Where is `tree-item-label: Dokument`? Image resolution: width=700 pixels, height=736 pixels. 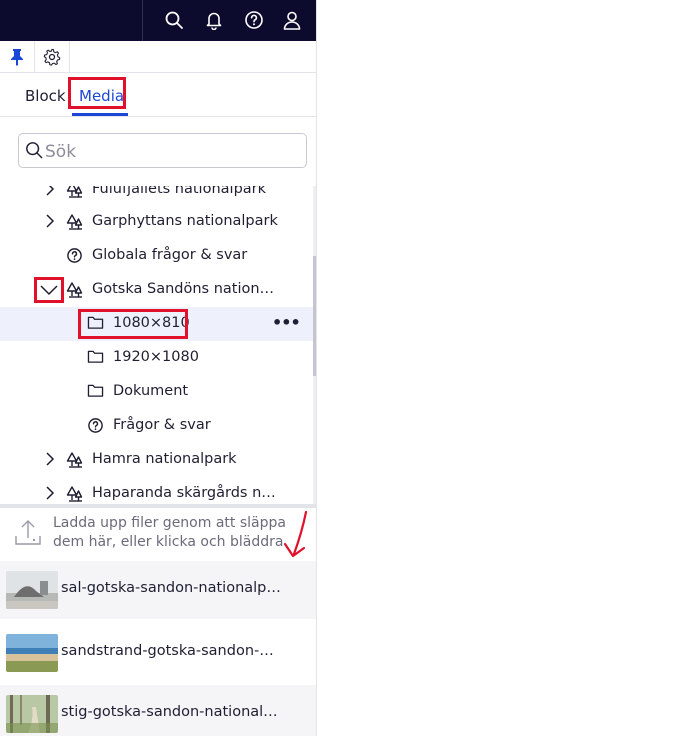 tree-item-label: Dokument is located at coordinates (151, 391).